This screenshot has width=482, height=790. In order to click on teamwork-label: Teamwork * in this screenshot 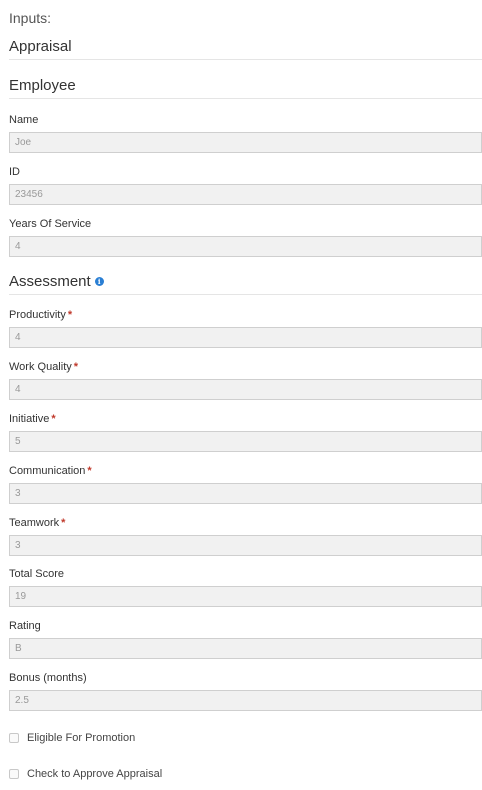, I will do `click(37, 523)`.